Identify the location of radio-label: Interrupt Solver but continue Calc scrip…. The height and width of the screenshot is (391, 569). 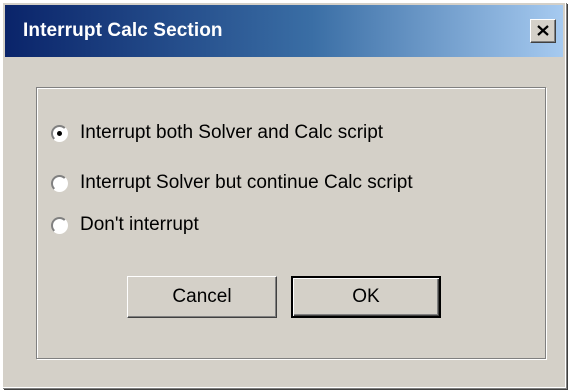
(246, 182).